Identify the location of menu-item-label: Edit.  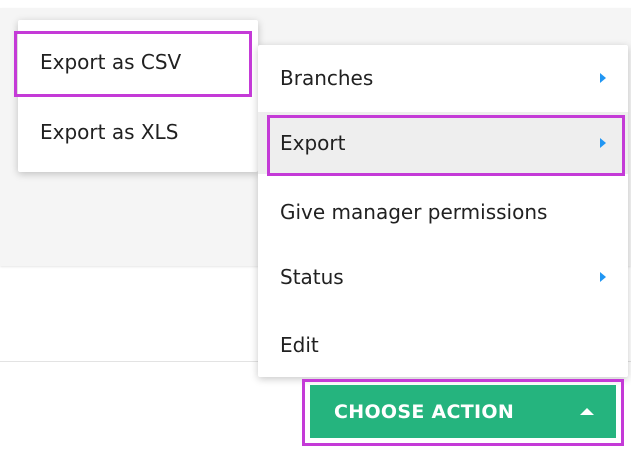
(299, 345).